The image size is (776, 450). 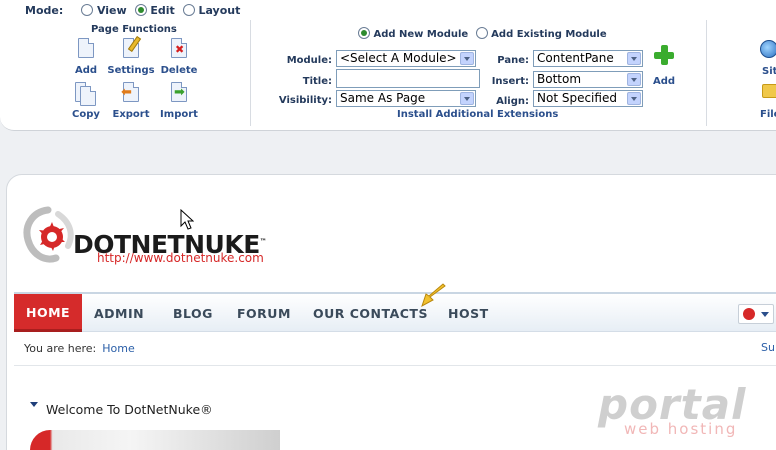 What do you see at coordinates (433, 295) in the screenshot?
I see `pointer-arrow-icon` at bounding box center [433, 295].